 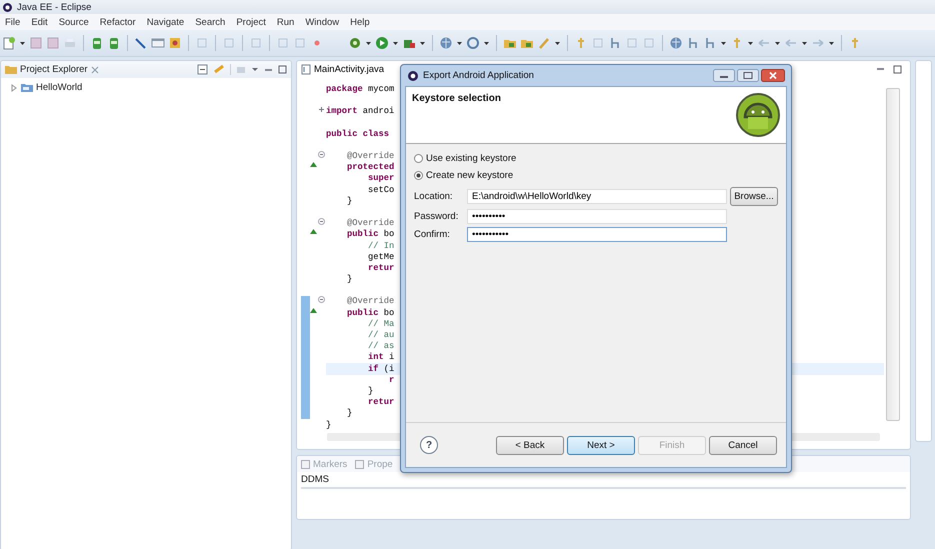 I want to click on tree-item: HelloWorld, so click(x=59, y=87).